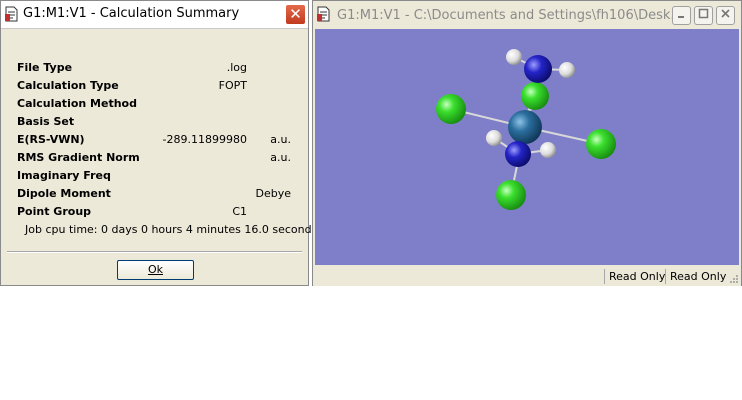 The height and width of the screenshot is (400, 742). What do you see at coordinates (46, 121) in the screenshot?
I see `field-label: Basis Set` at bounding box center [46, 121].